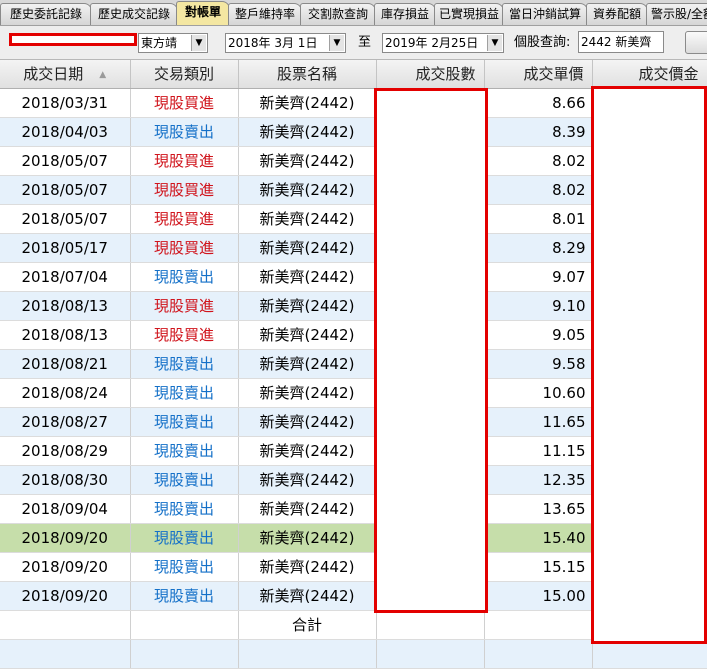 The image size is (707, 669). Describe the element at coordinates (542, 42) in the screenshot. I see `stock-query-label: 個股查詢:` at that location.